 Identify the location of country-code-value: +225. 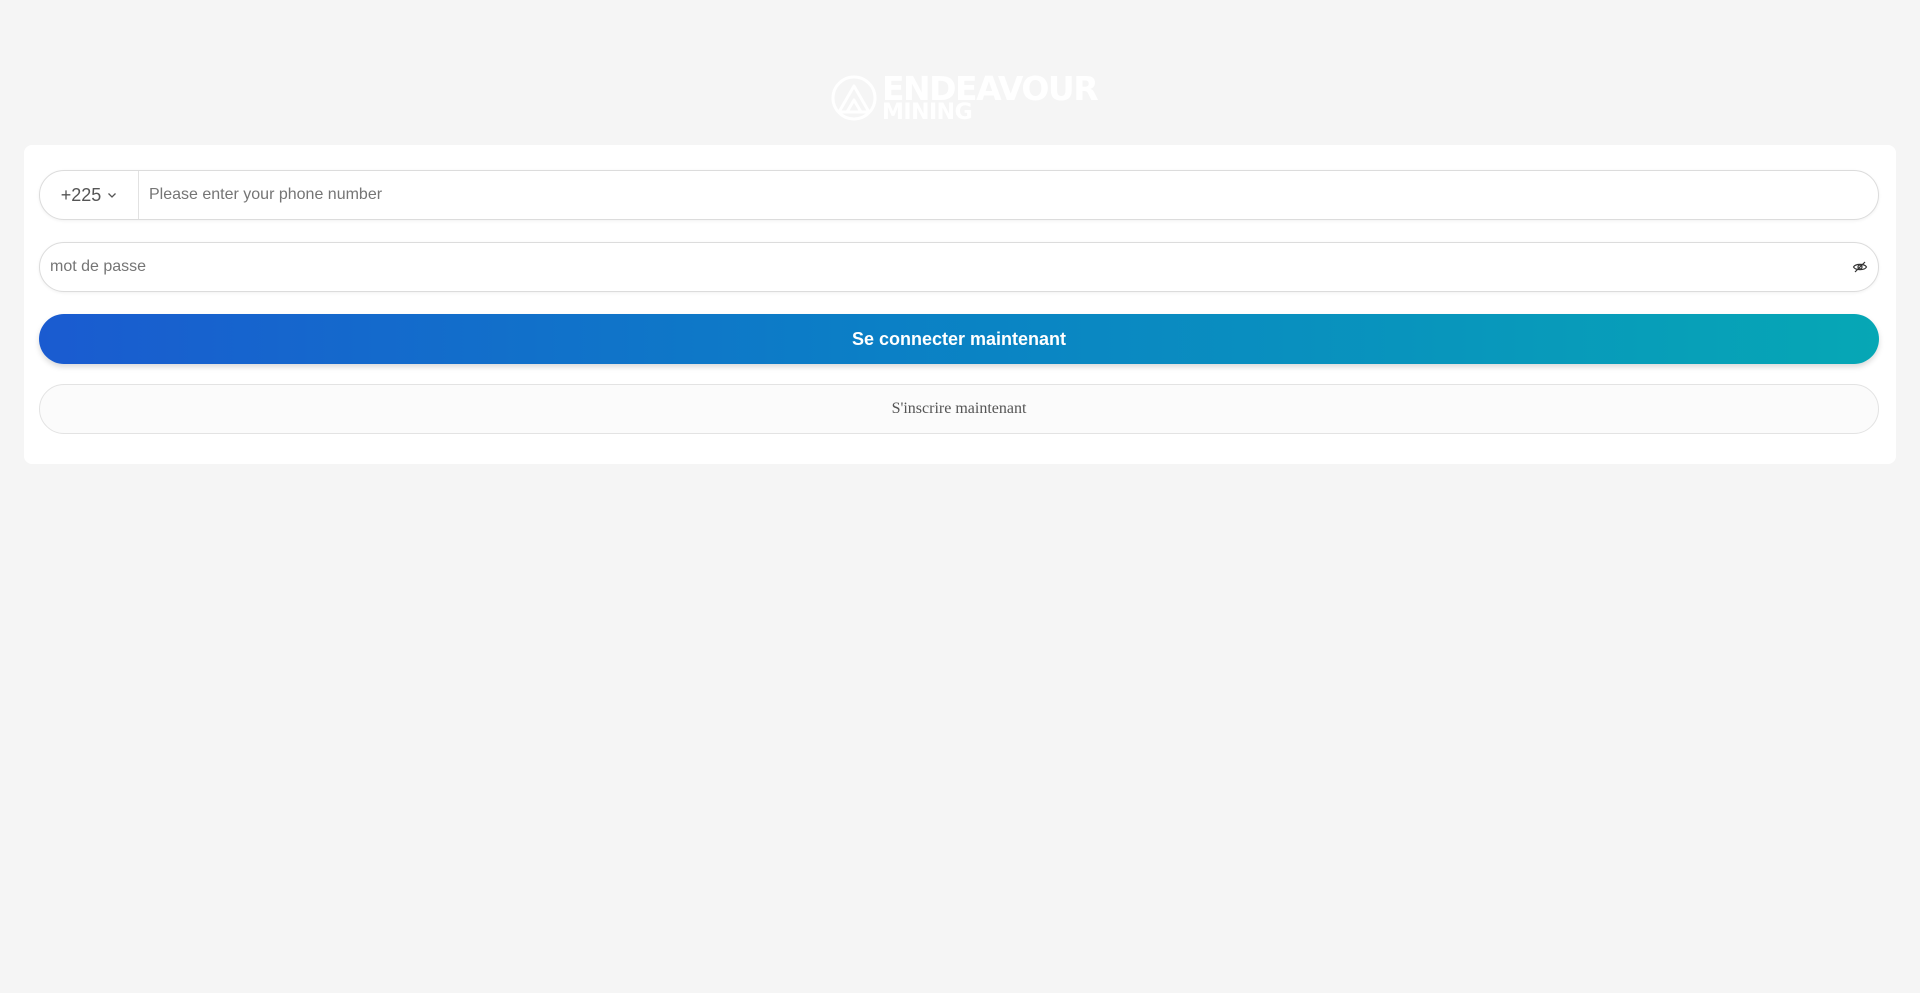
(81, 194).